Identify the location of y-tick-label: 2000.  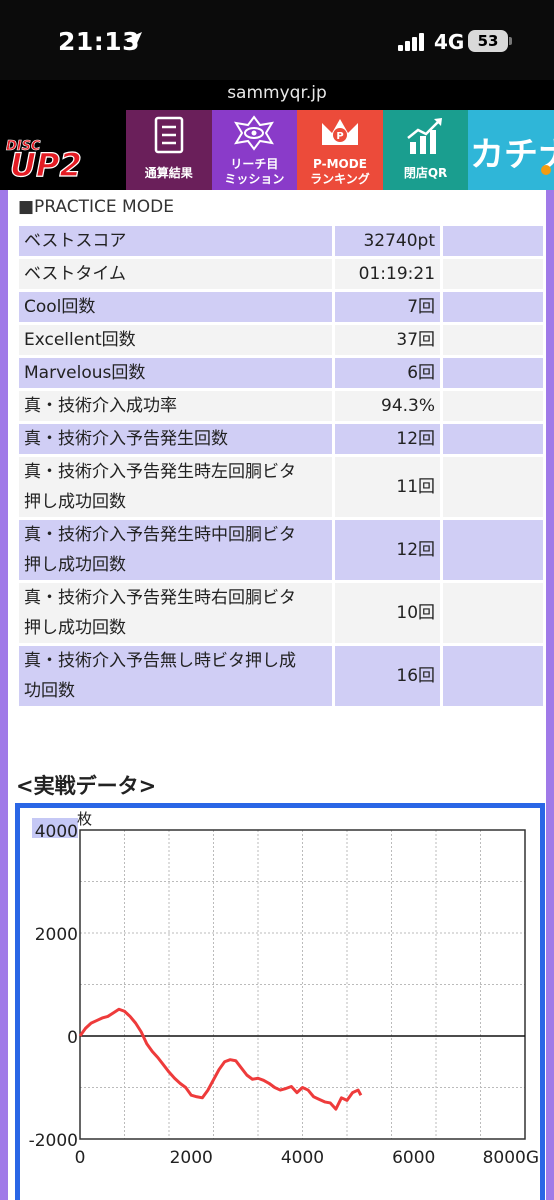
(56, 935).